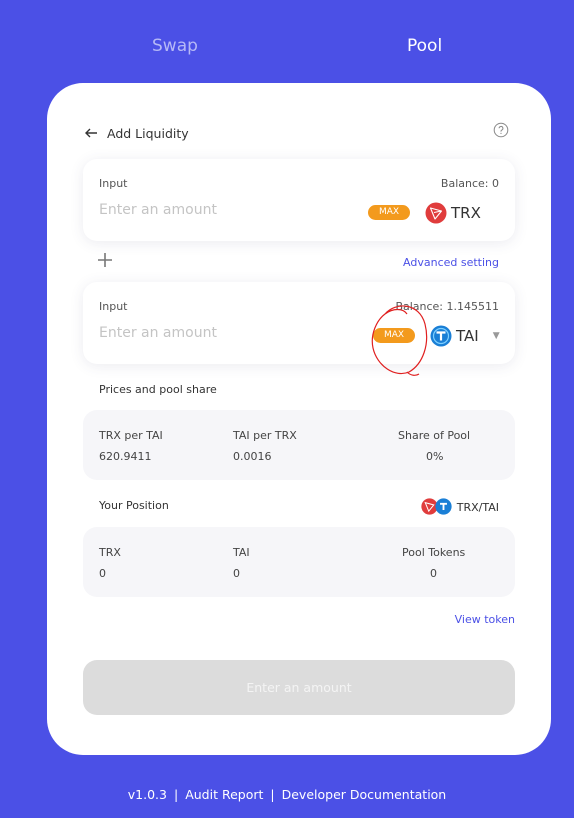  I want to click on token-selector-trx: TRX, so click(453, 213).